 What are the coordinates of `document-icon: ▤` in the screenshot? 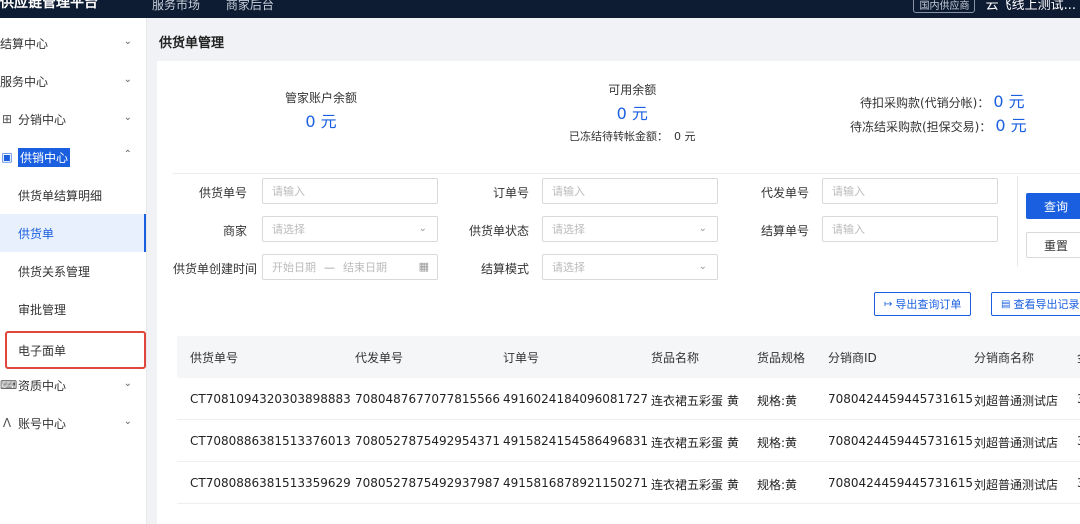 It's located at (1006, 304).